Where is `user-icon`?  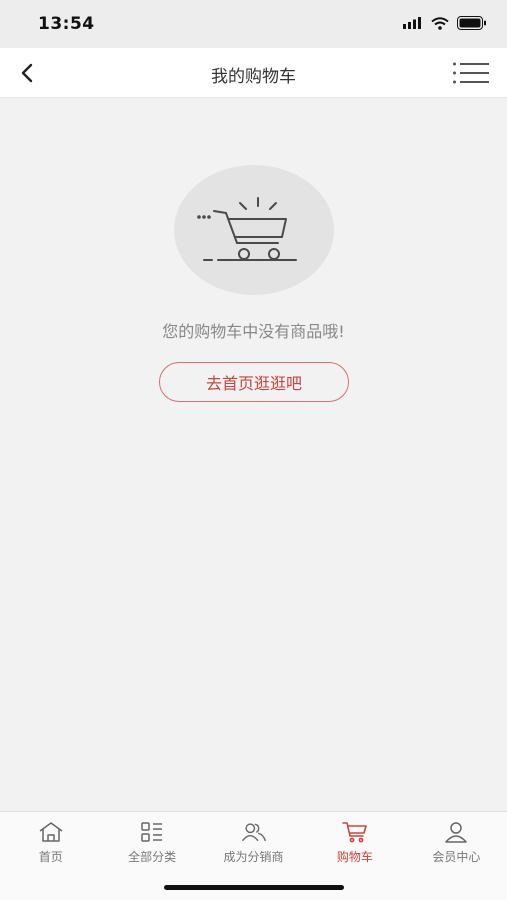 user-icon is located at coordinates (456, 832).